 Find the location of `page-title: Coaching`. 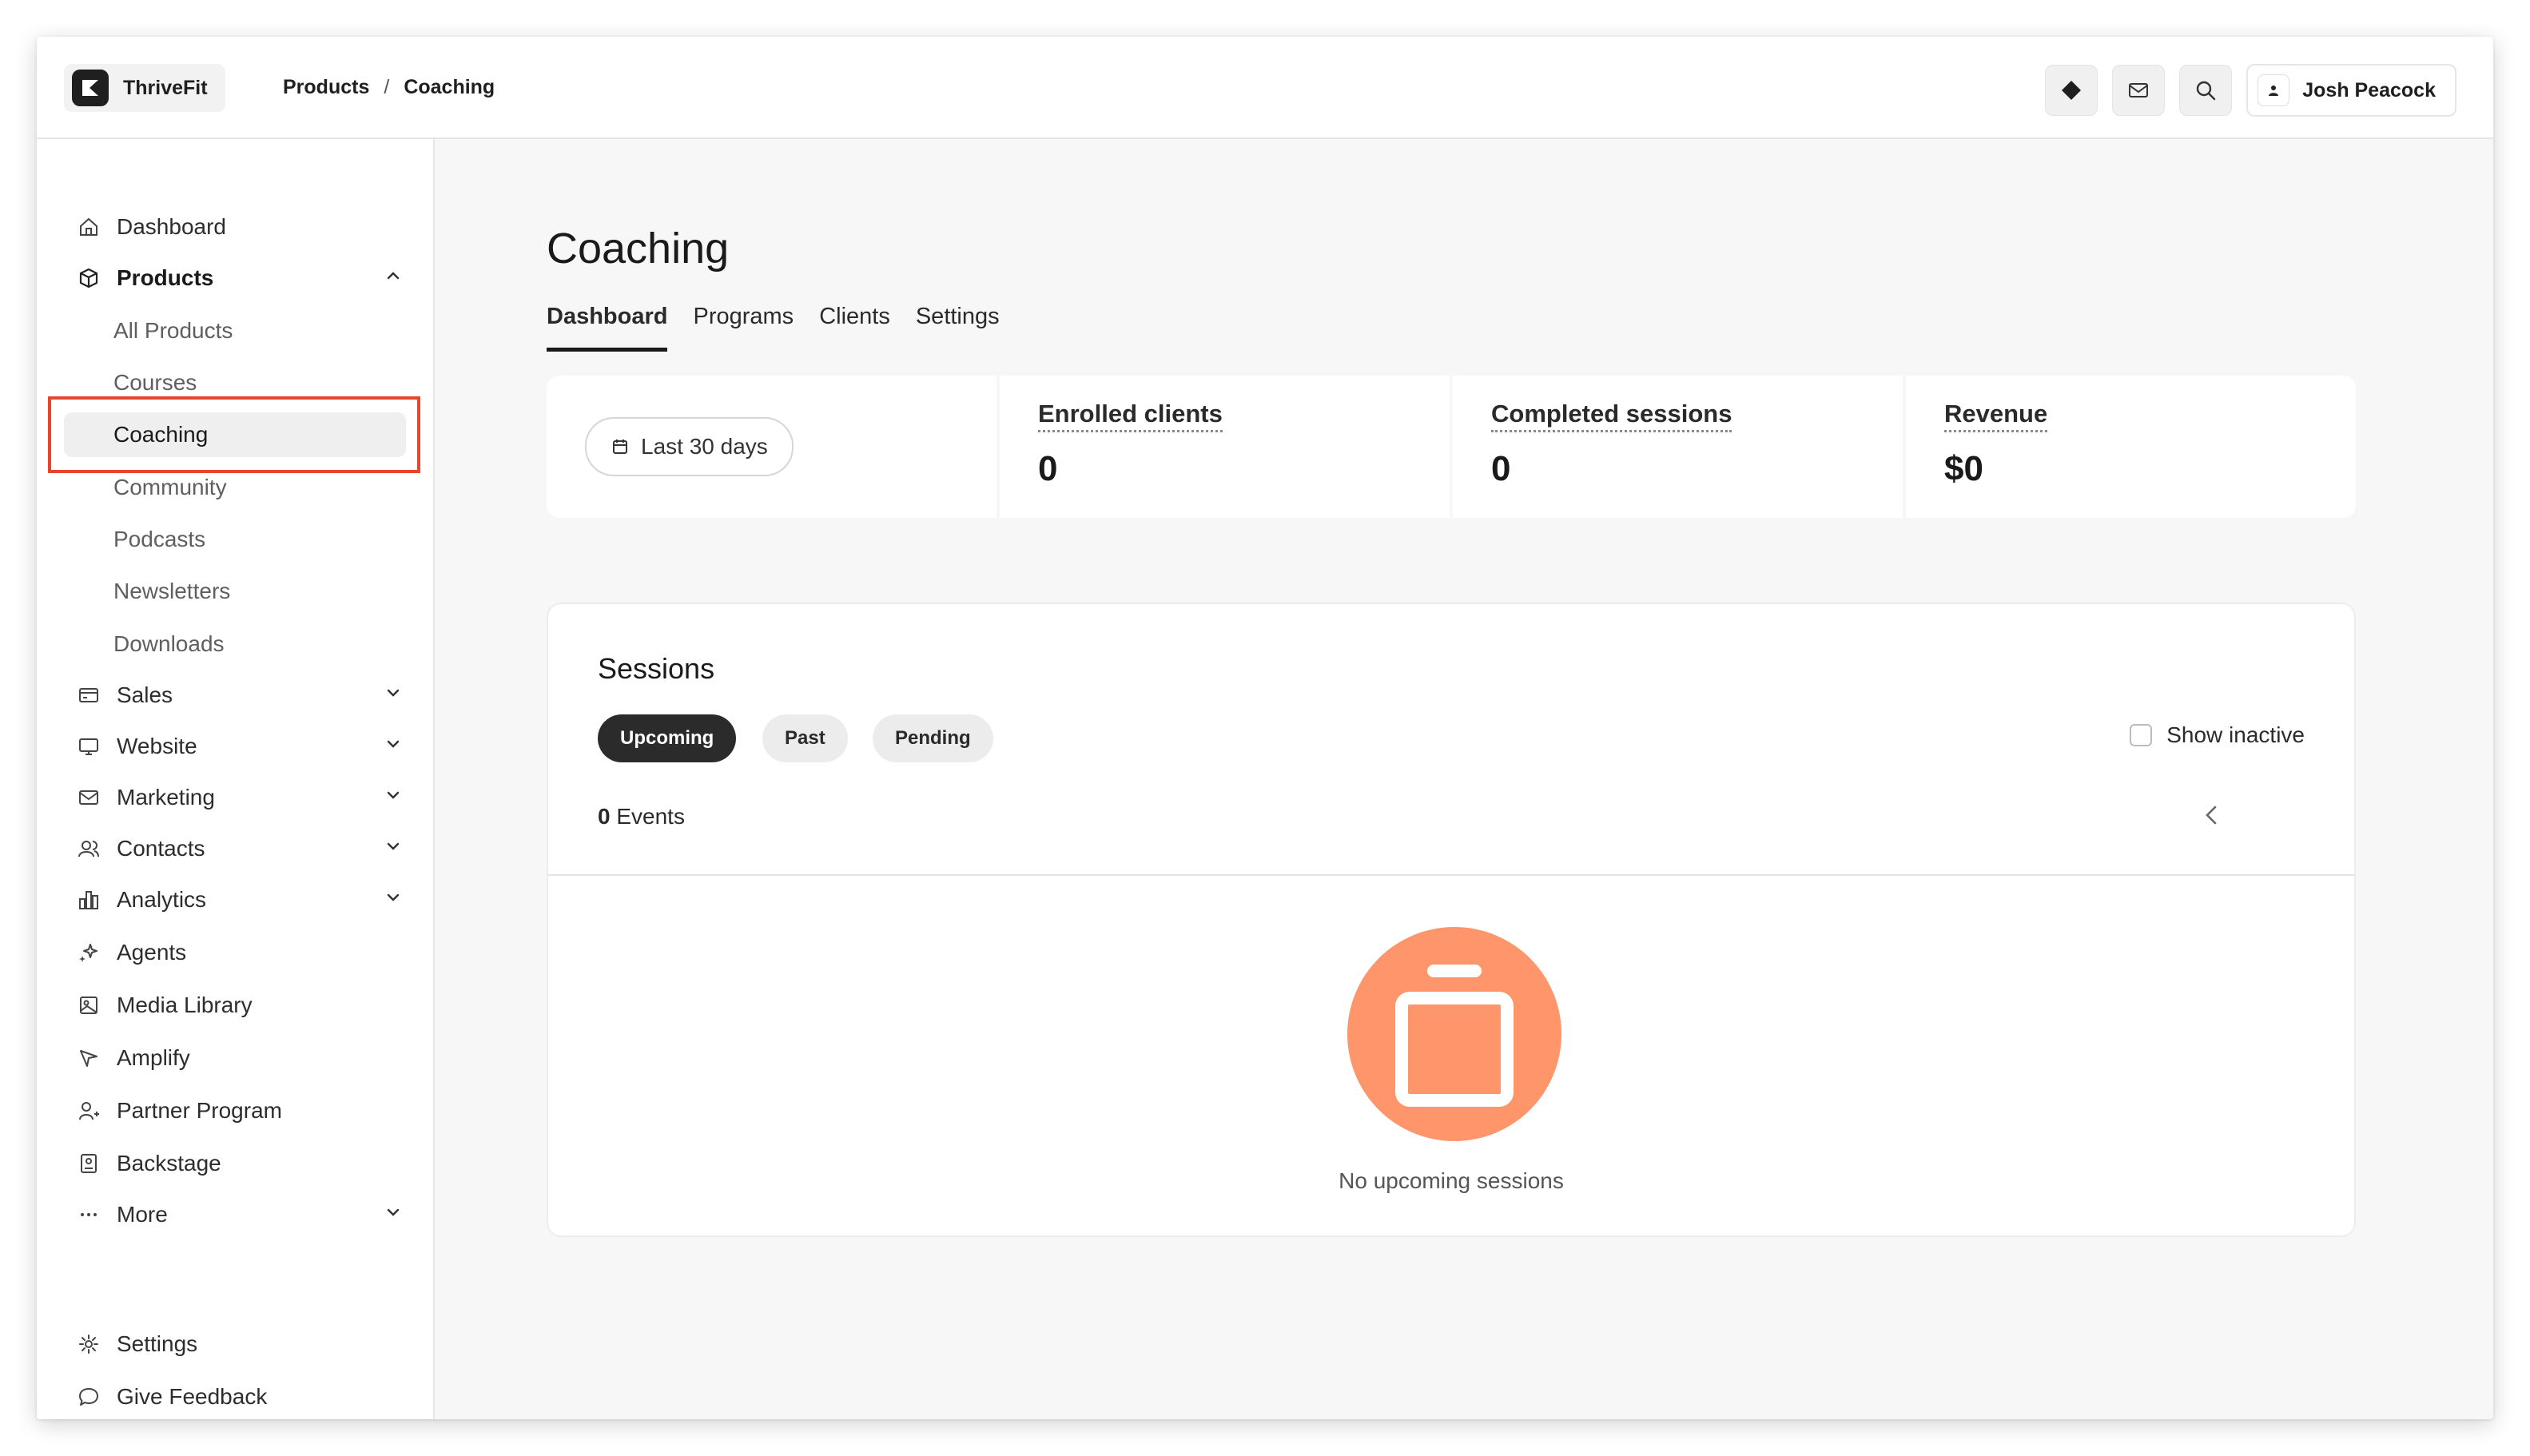

page-title: Coaching is located at coordinates (639, 249).